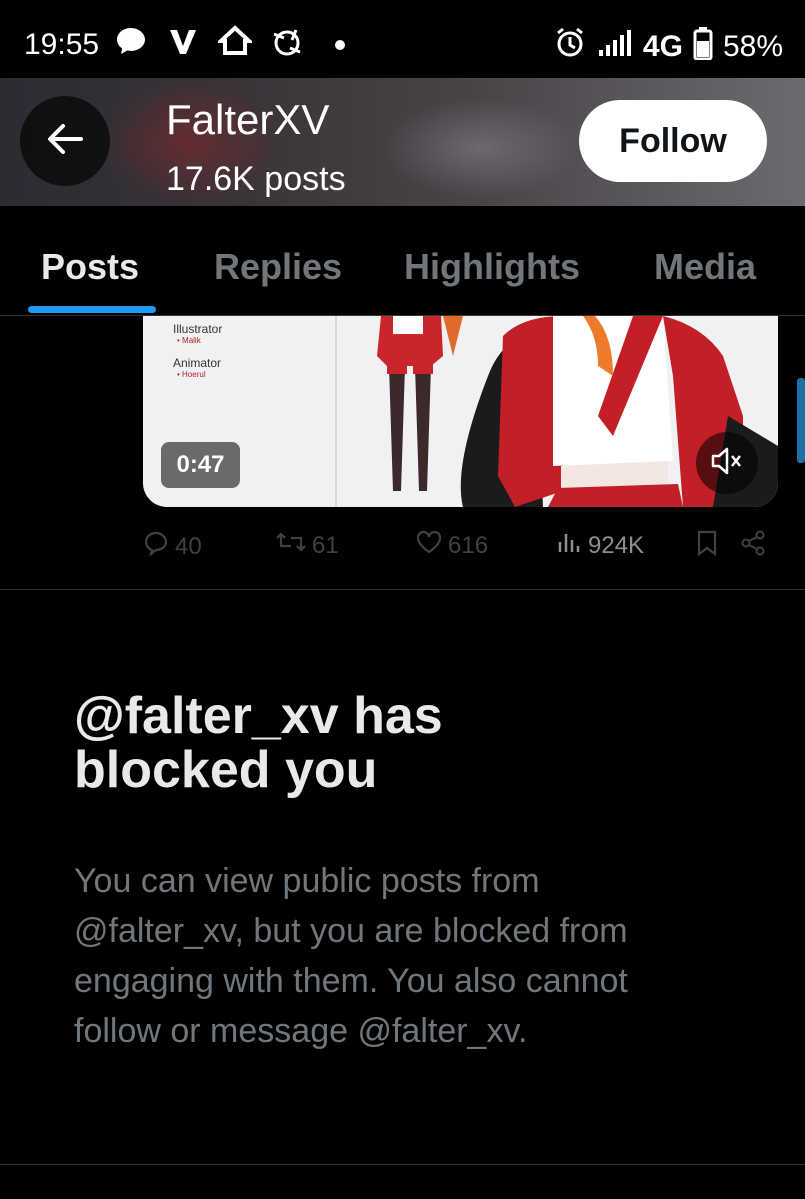  Describe the element at coordinates (703, 47) in the screenshot. I see `battery-icon` at that location.